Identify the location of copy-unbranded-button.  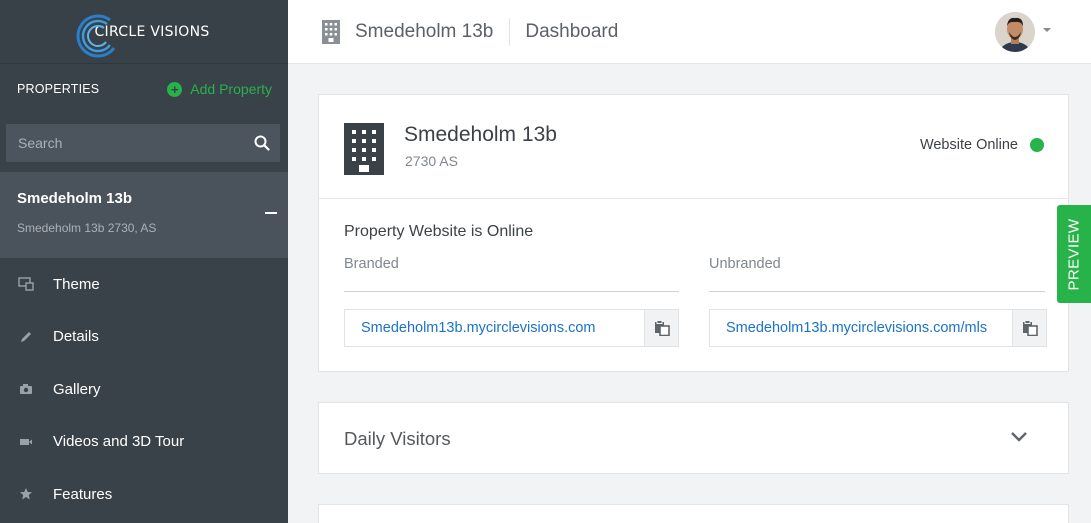
(1029, 328).